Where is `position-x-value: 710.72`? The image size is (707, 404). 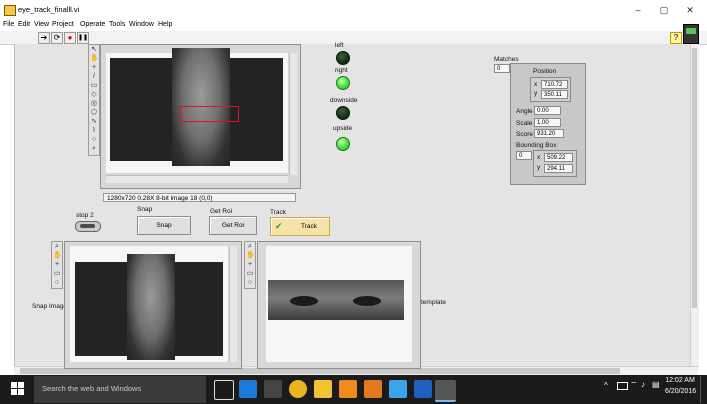
position-x-value: 710.72 is located at coordinates (554, 84).